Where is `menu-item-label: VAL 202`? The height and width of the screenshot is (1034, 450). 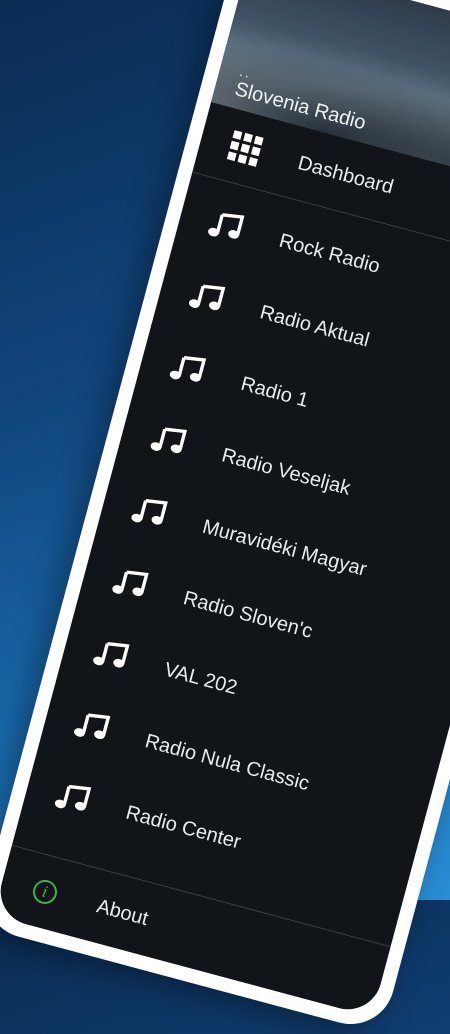 menu-item-label: VAL 202 is located at coordinates (200, 678).